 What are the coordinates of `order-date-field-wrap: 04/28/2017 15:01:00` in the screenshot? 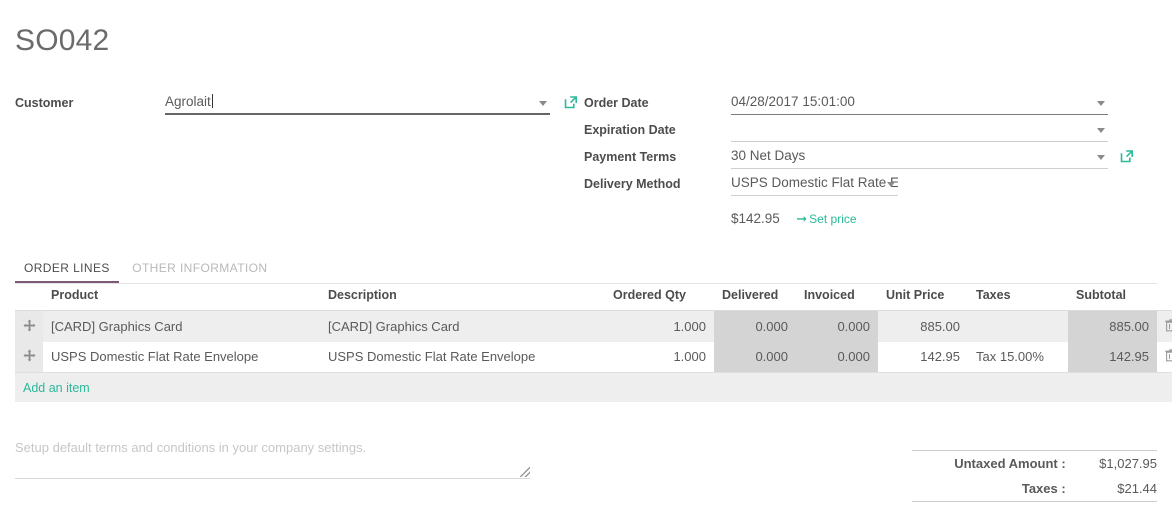 It's located at (919, 103).